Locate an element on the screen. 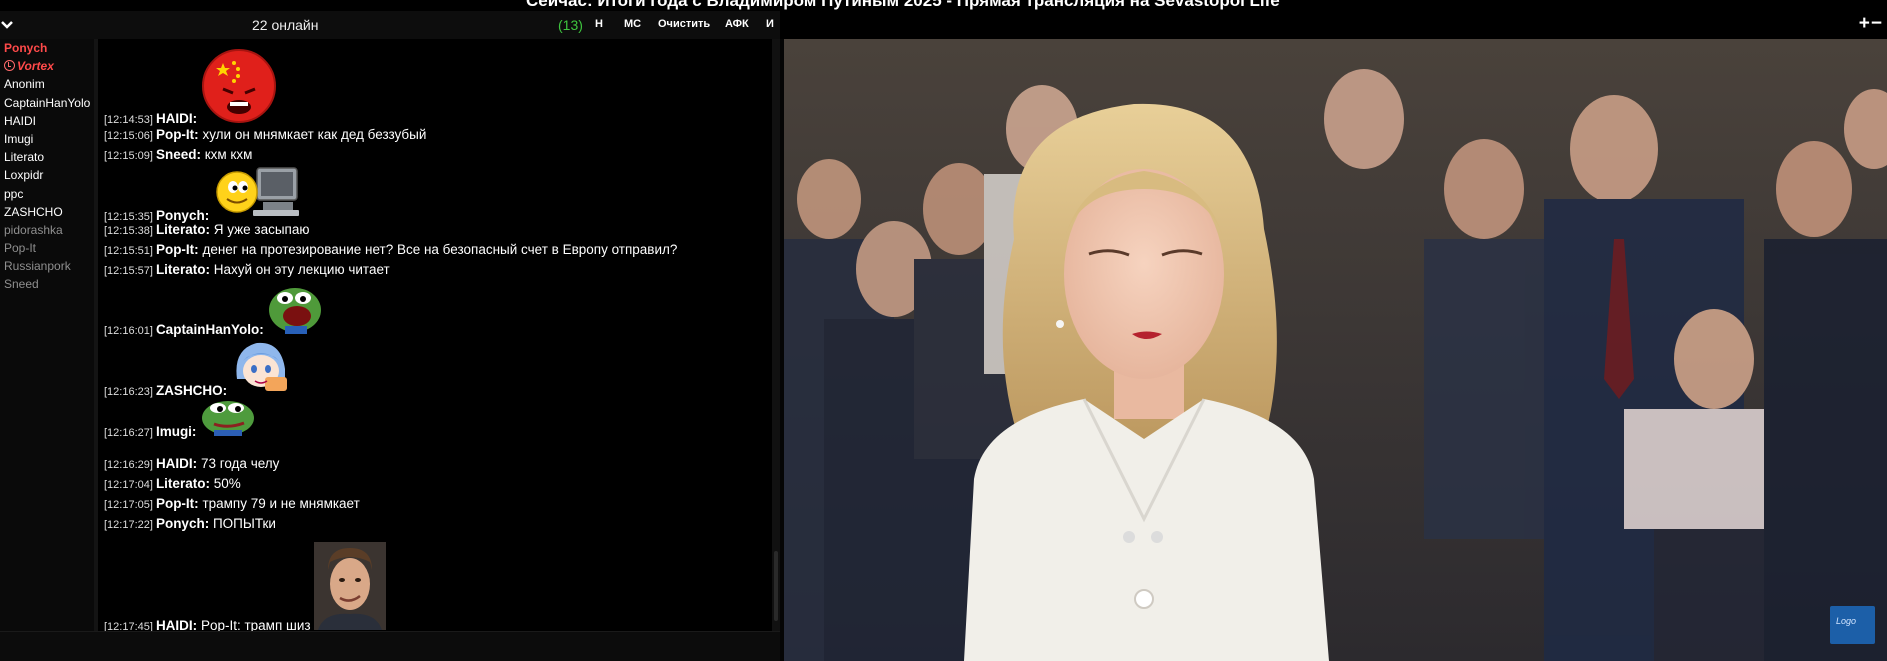 The width and height of the screenshot is (1887, 661). chat-message: [12:16:29] HAIDI: 73 года челу is located at coordinates (191, 463).